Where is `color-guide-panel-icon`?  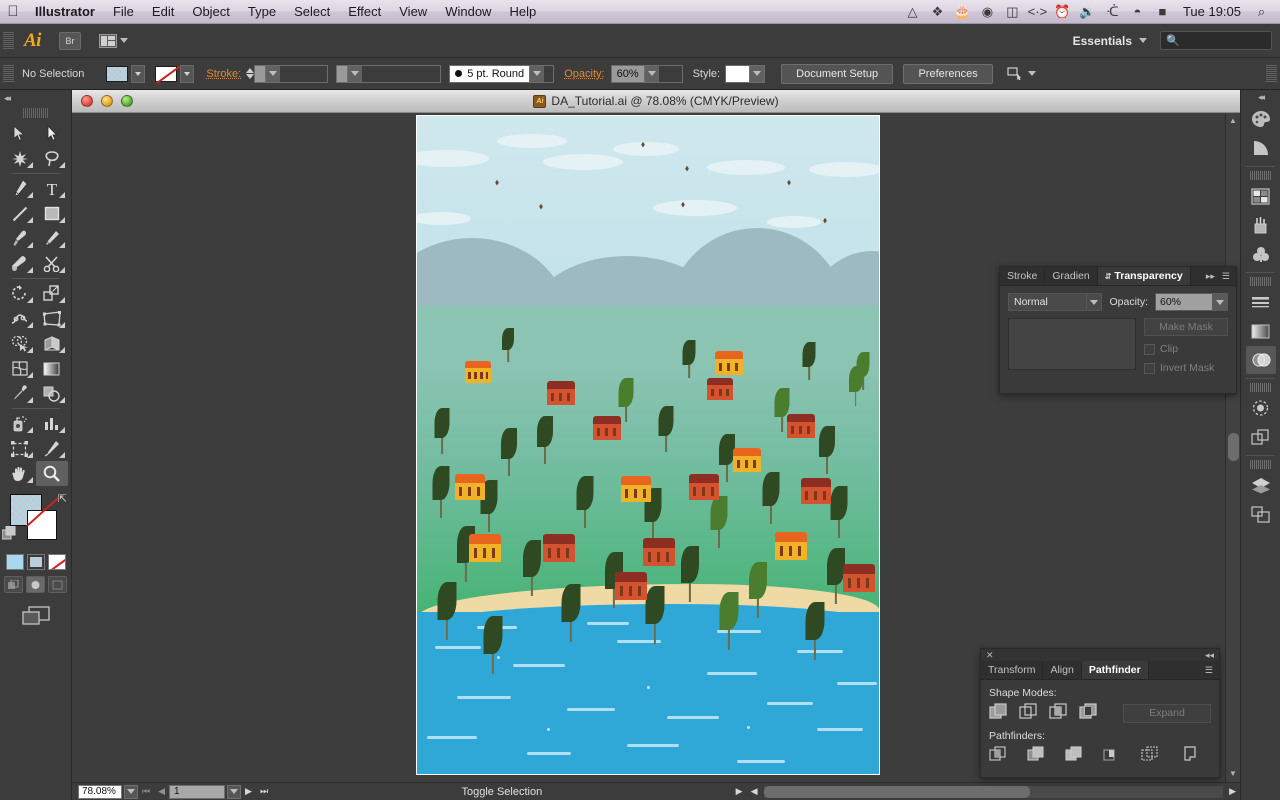 color-guide-panel-icon is located at coordinates (1261, 148).